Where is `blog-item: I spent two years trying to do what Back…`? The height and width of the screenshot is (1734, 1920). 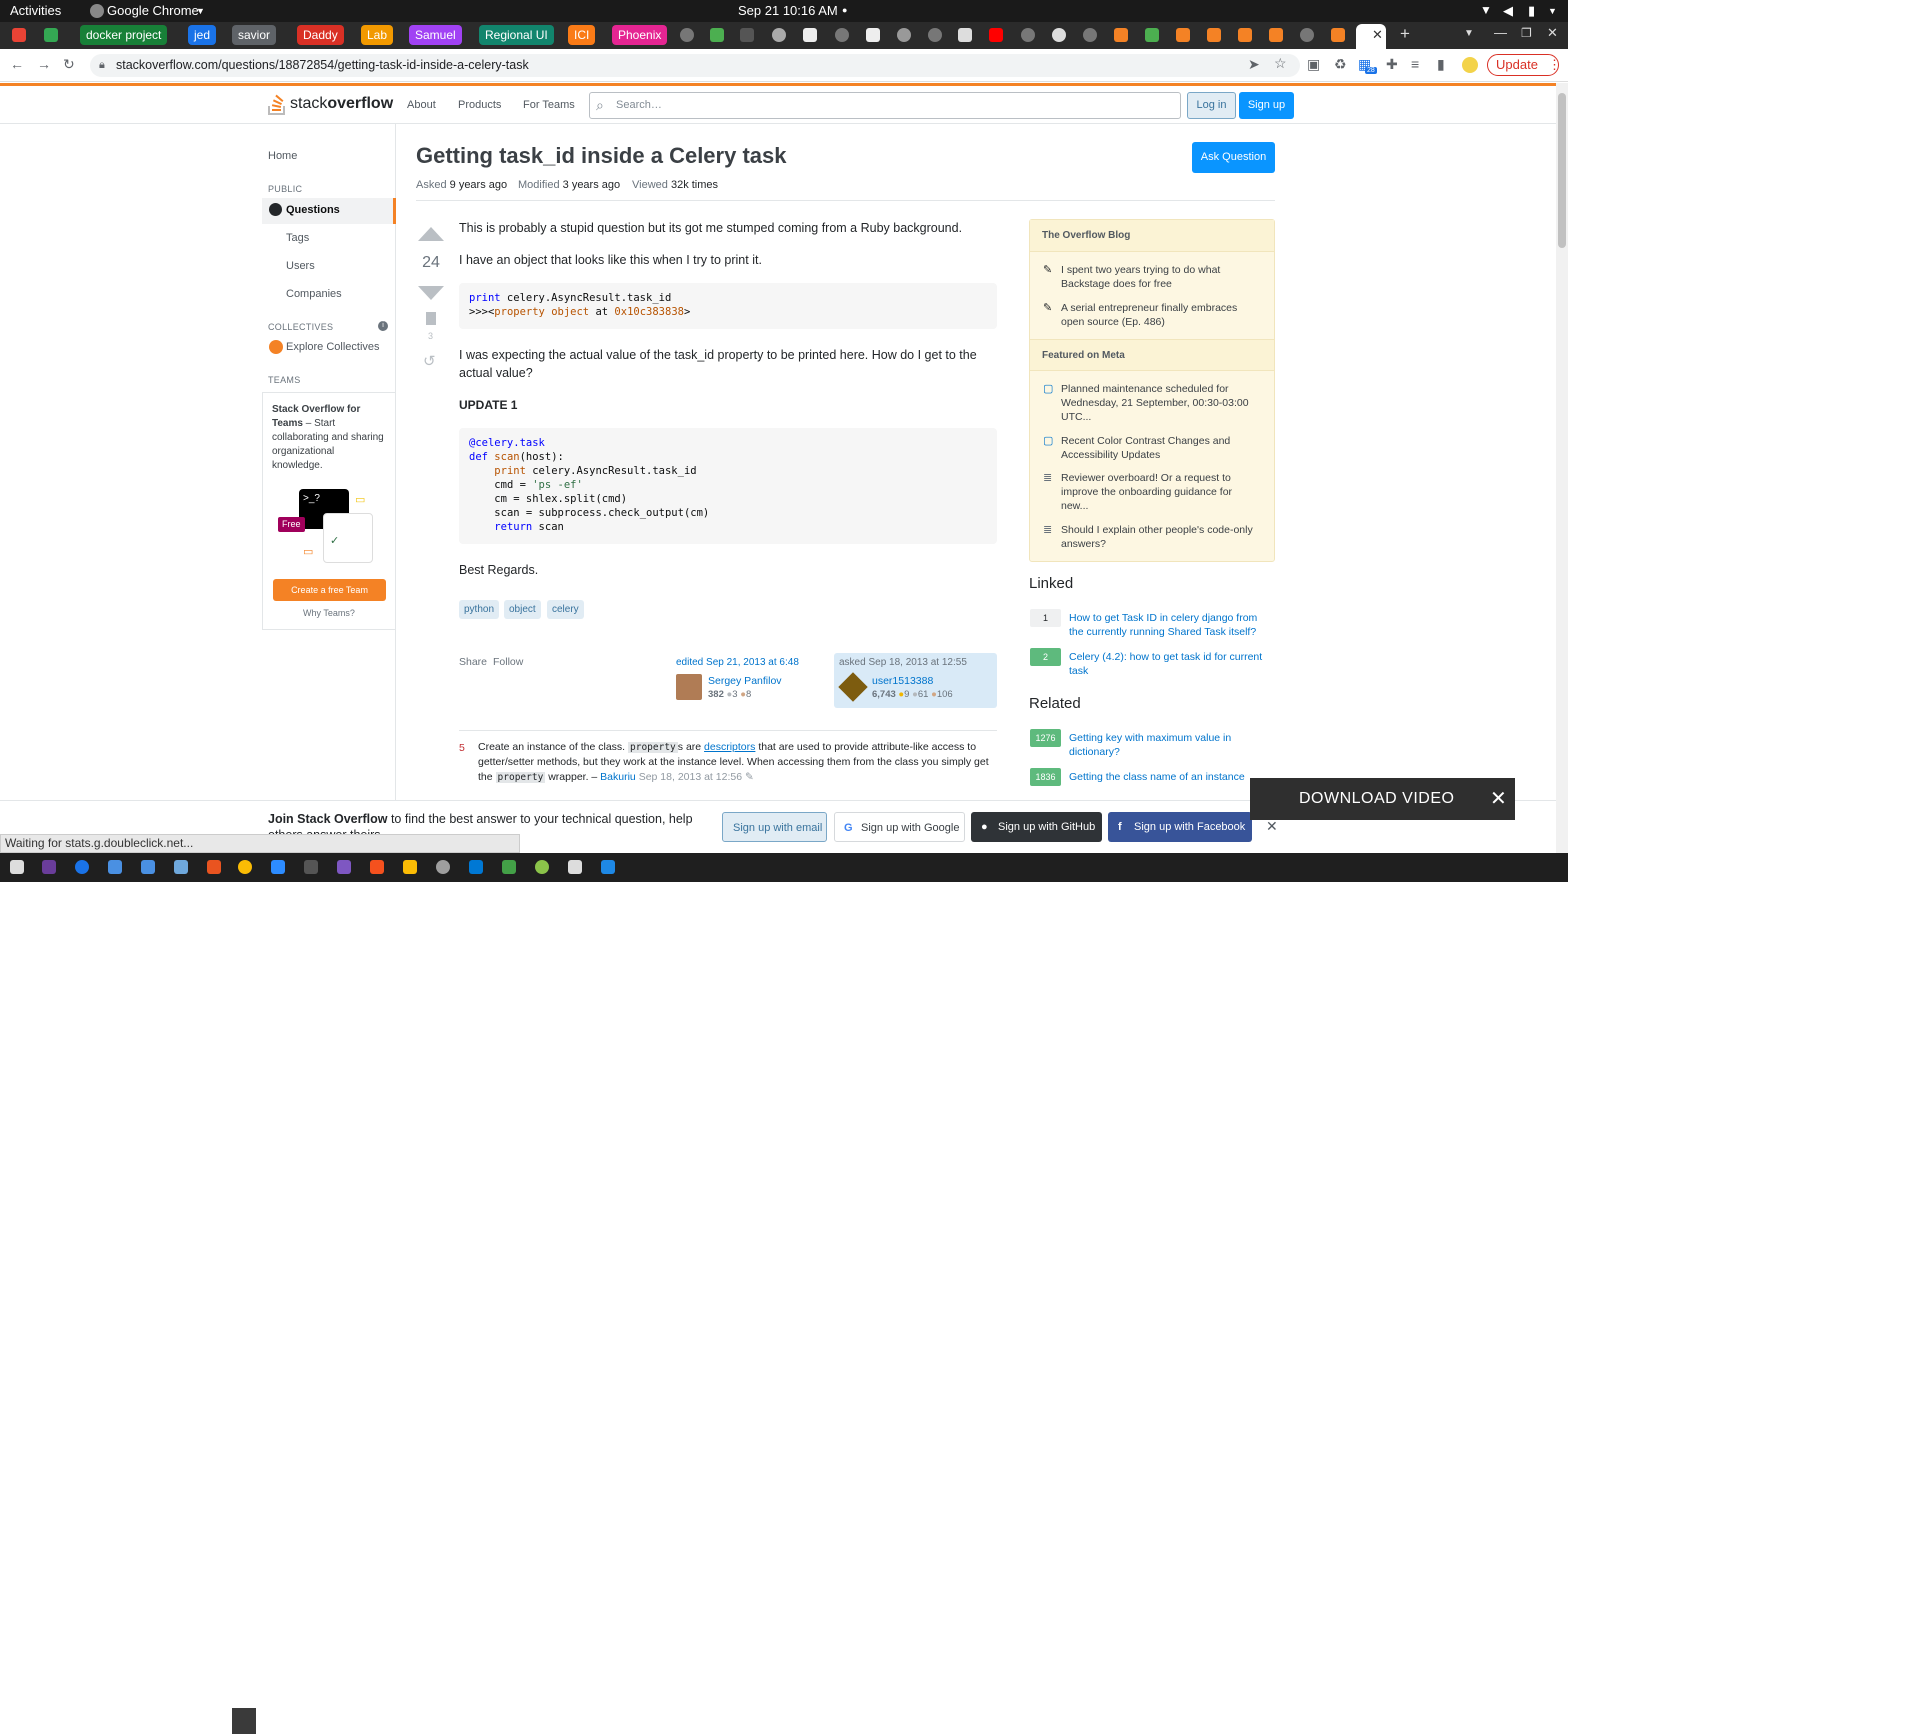
blog-item: I spent two years trying to do what Back… is located at coordinates (1161, 277).